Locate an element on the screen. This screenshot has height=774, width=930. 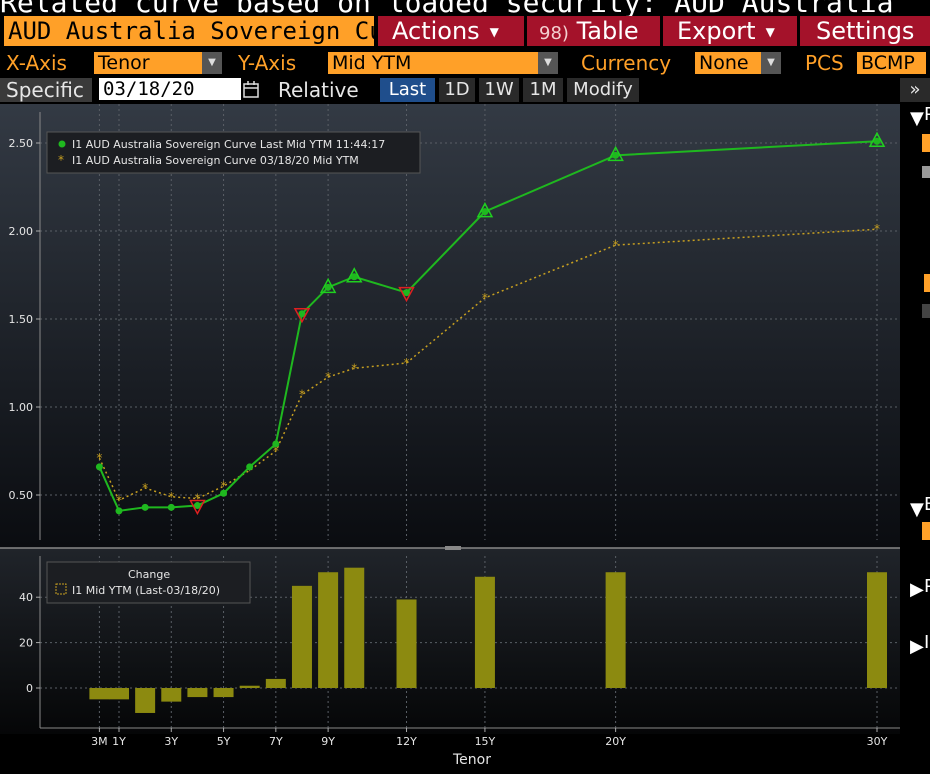
ytick-label: 1.50 is located at coordinates (21, 319).